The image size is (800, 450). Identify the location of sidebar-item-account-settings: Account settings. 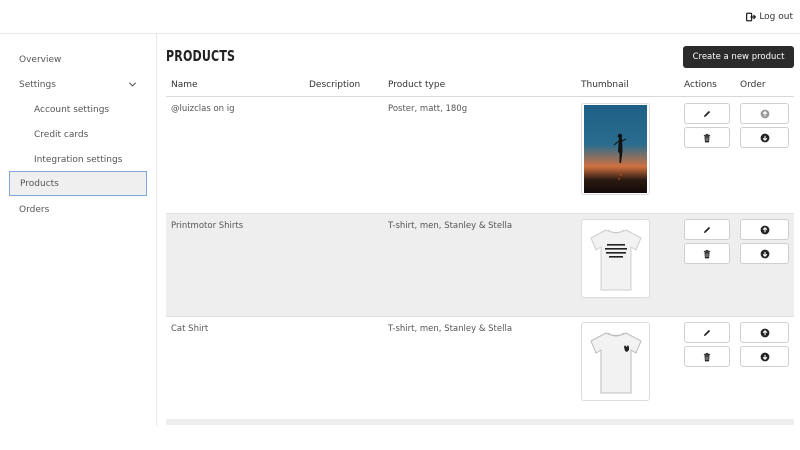
(78, 109).